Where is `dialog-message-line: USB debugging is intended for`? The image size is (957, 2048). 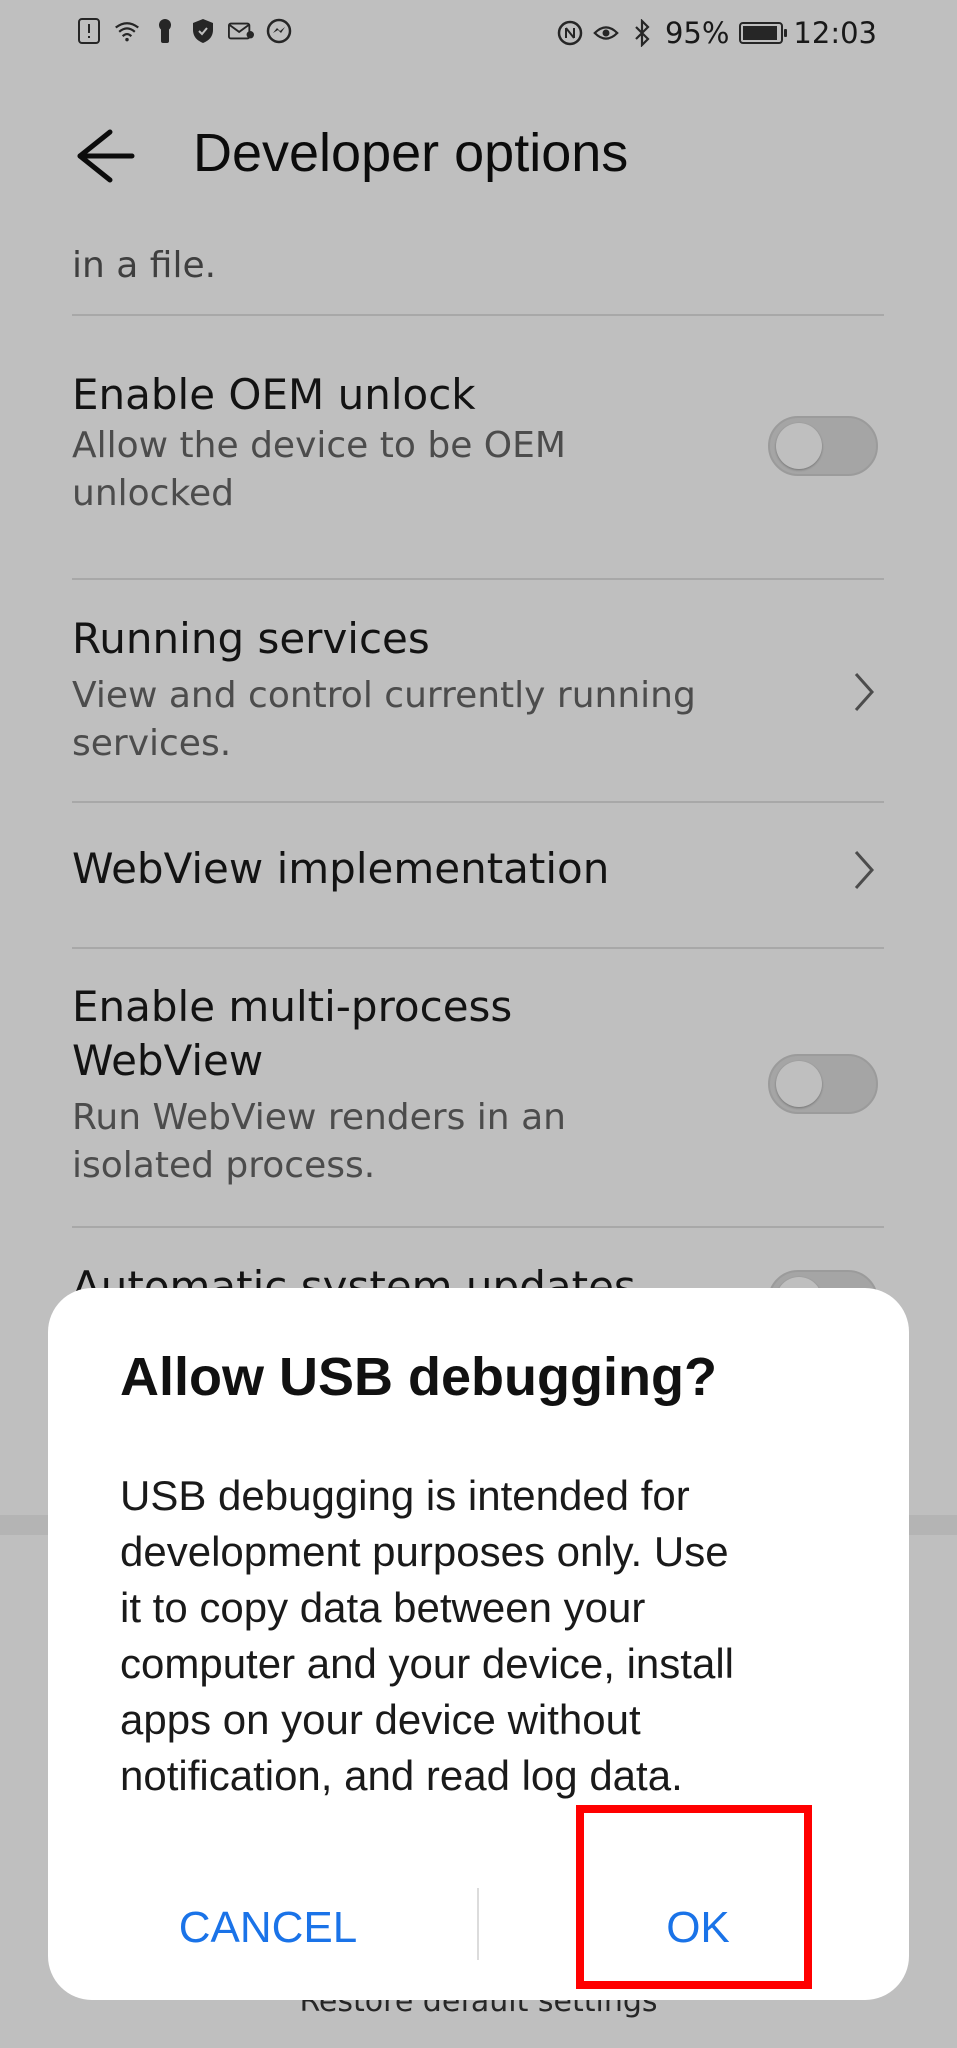 dialog-message-line: USB debugging is intended for is located at coordinates (405, 1495).